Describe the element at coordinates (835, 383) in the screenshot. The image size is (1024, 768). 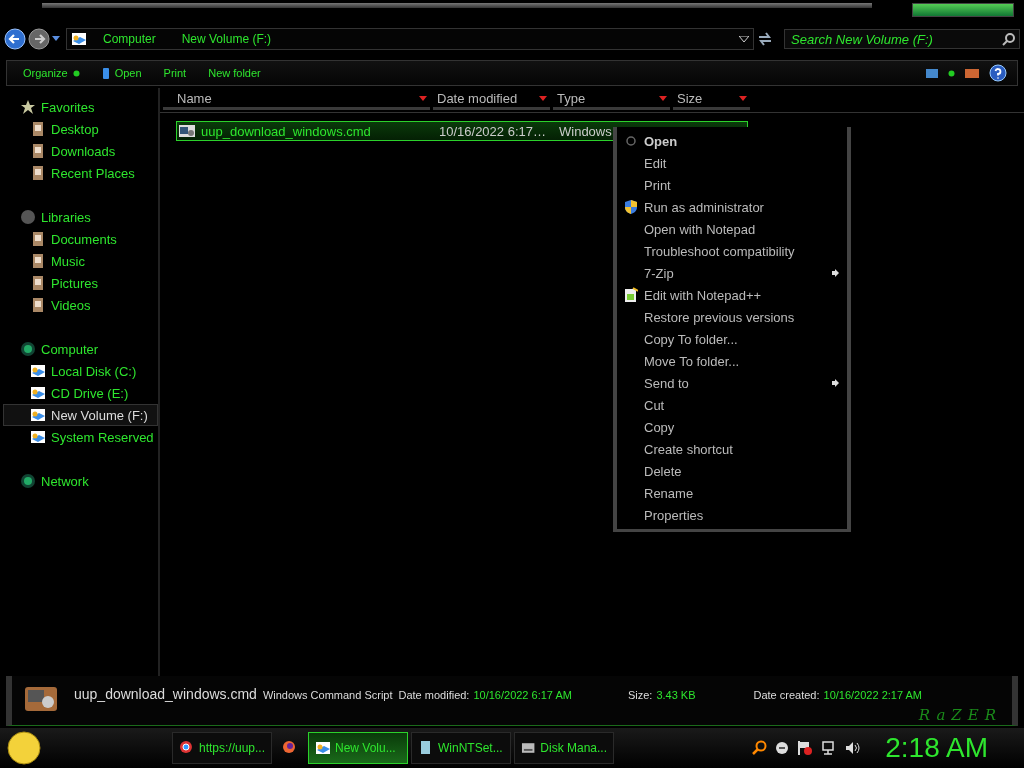
I see `submenu-arrow-icon` at that location.